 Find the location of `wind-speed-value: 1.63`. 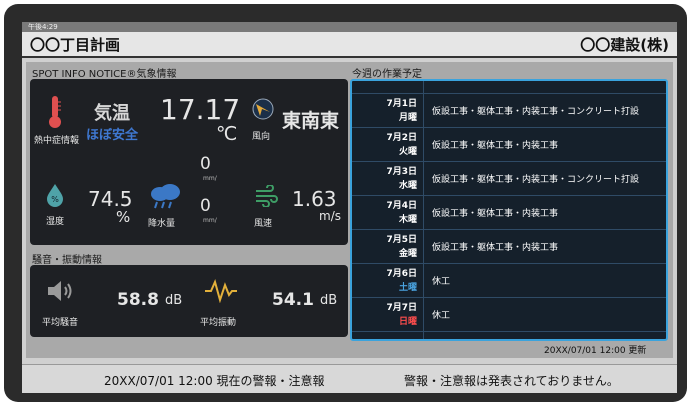

wind-speed-value: 1.63 is located at coordinates (314, 199).